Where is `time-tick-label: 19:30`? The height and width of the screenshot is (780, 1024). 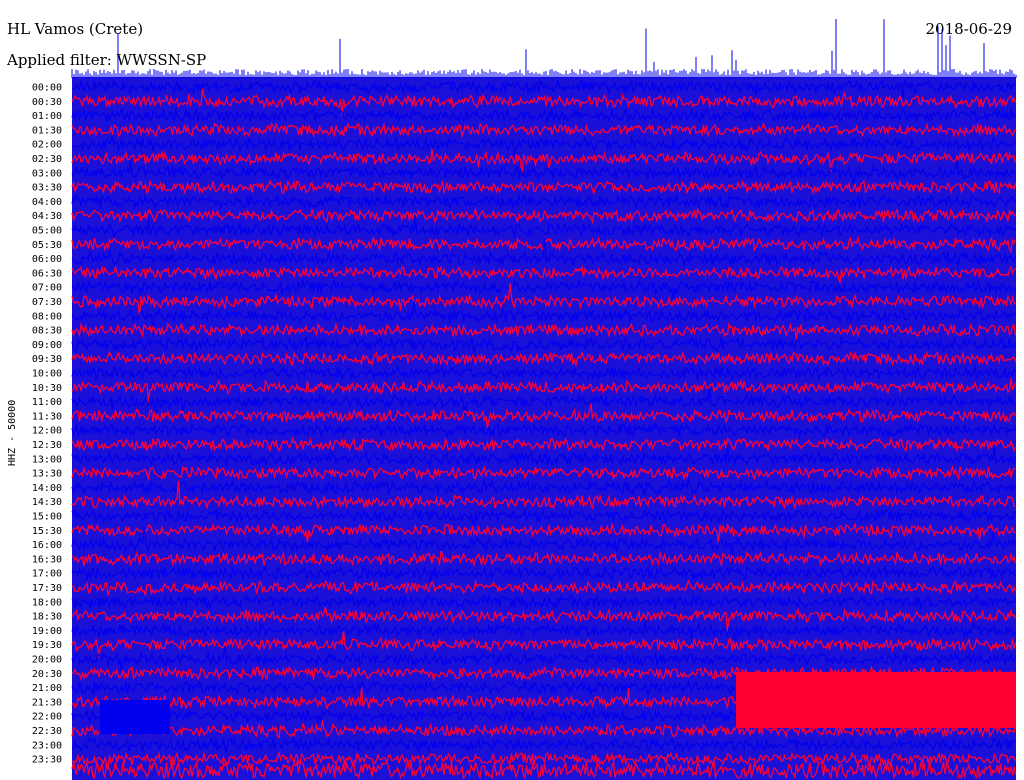
time-tick-label: 19:30 is located at coordinates (47, 645).